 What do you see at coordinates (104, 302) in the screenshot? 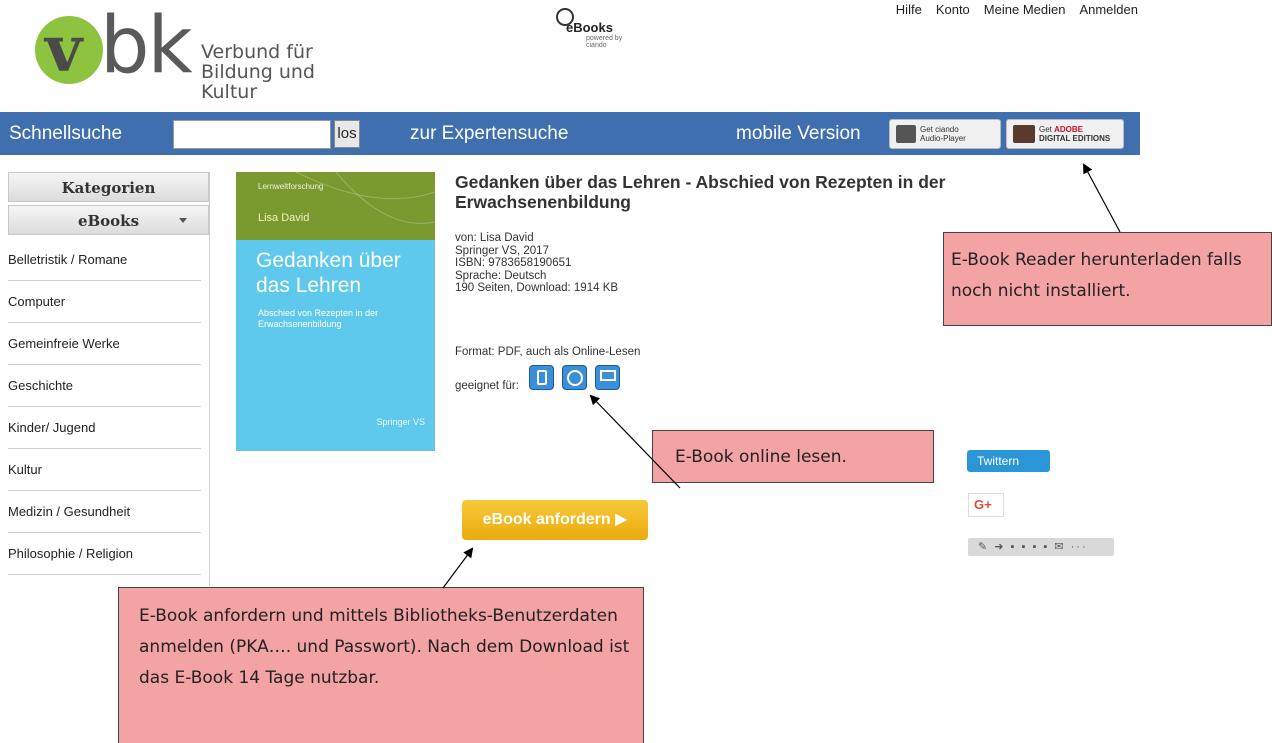
I see `category-computer: Computer` at bounding box center [104, 302].